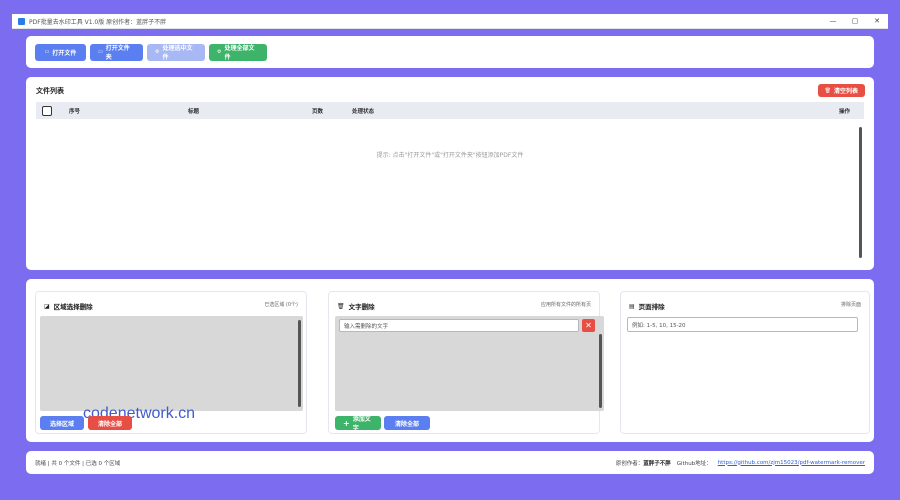 Image resolution: width=900 pixels, height=500 pixels. I want to click on region-list, so click(171, 363).